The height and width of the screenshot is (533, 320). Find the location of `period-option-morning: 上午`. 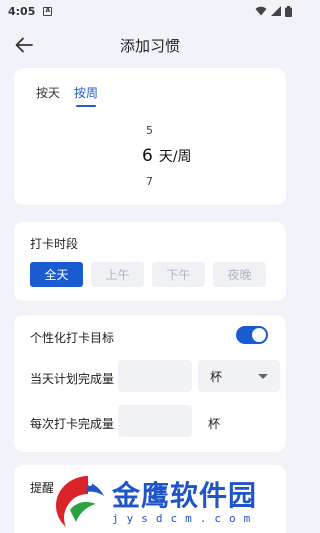

period-option-morning: 上午 is located at coordinates (117, 274).